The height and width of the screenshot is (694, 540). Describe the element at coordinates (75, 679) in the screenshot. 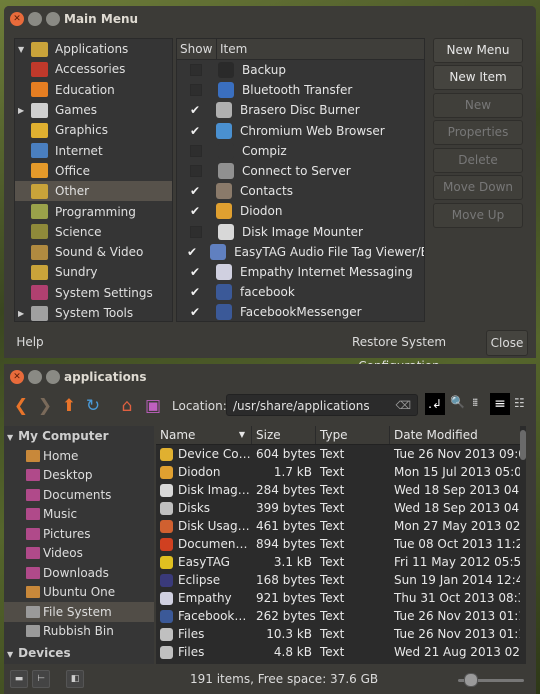

I see `hide-sidebar-icon: ◧` at that location.